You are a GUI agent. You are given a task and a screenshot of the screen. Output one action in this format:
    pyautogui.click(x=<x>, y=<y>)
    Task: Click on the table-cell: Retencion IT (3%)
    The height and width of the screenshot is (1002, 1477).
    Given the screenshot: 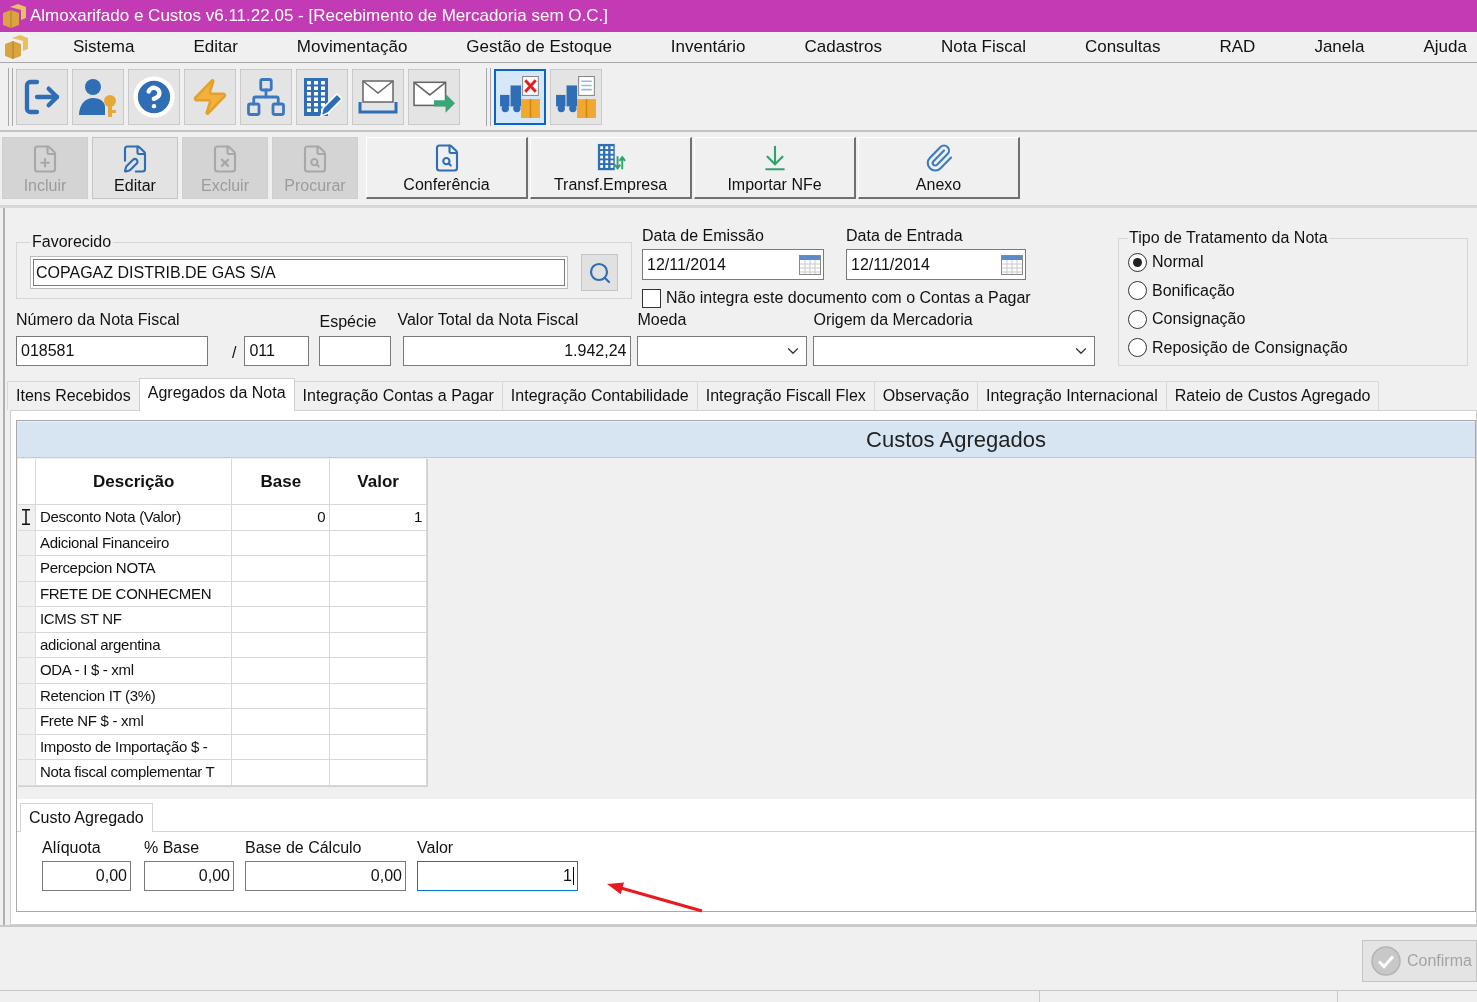 What is the action you would take?
    pyautogui.click(x=134, y=696)
    